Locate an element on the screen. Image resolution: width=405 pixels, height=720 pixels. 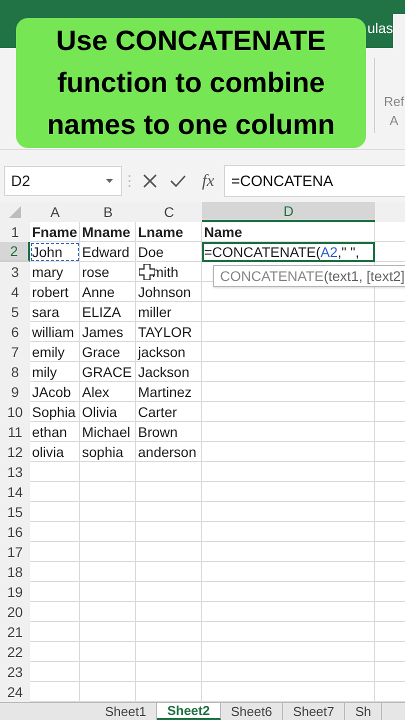
table-cell-text: Sophia is located at coordinates (54, 412).